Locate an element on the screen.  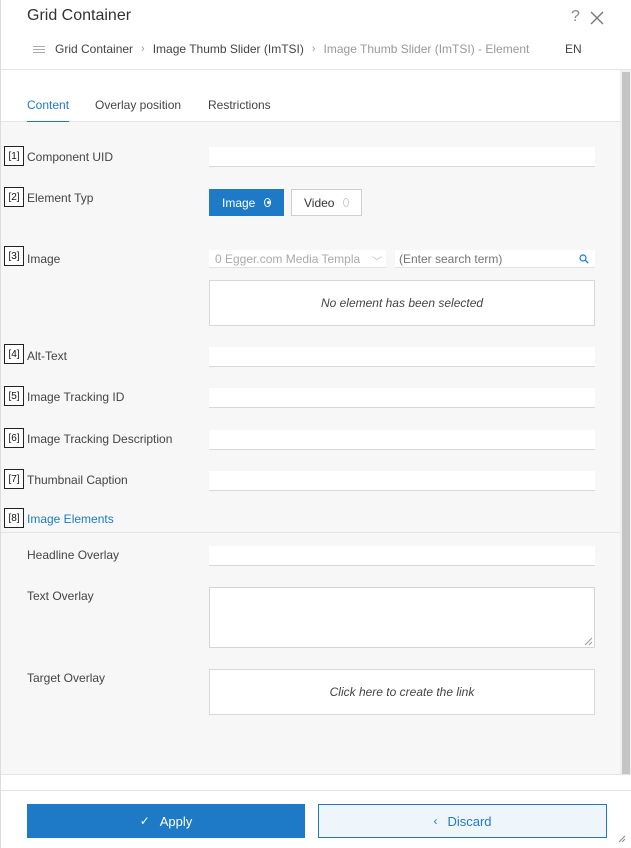
help-icon: ? is located at coordinates (575, 17).